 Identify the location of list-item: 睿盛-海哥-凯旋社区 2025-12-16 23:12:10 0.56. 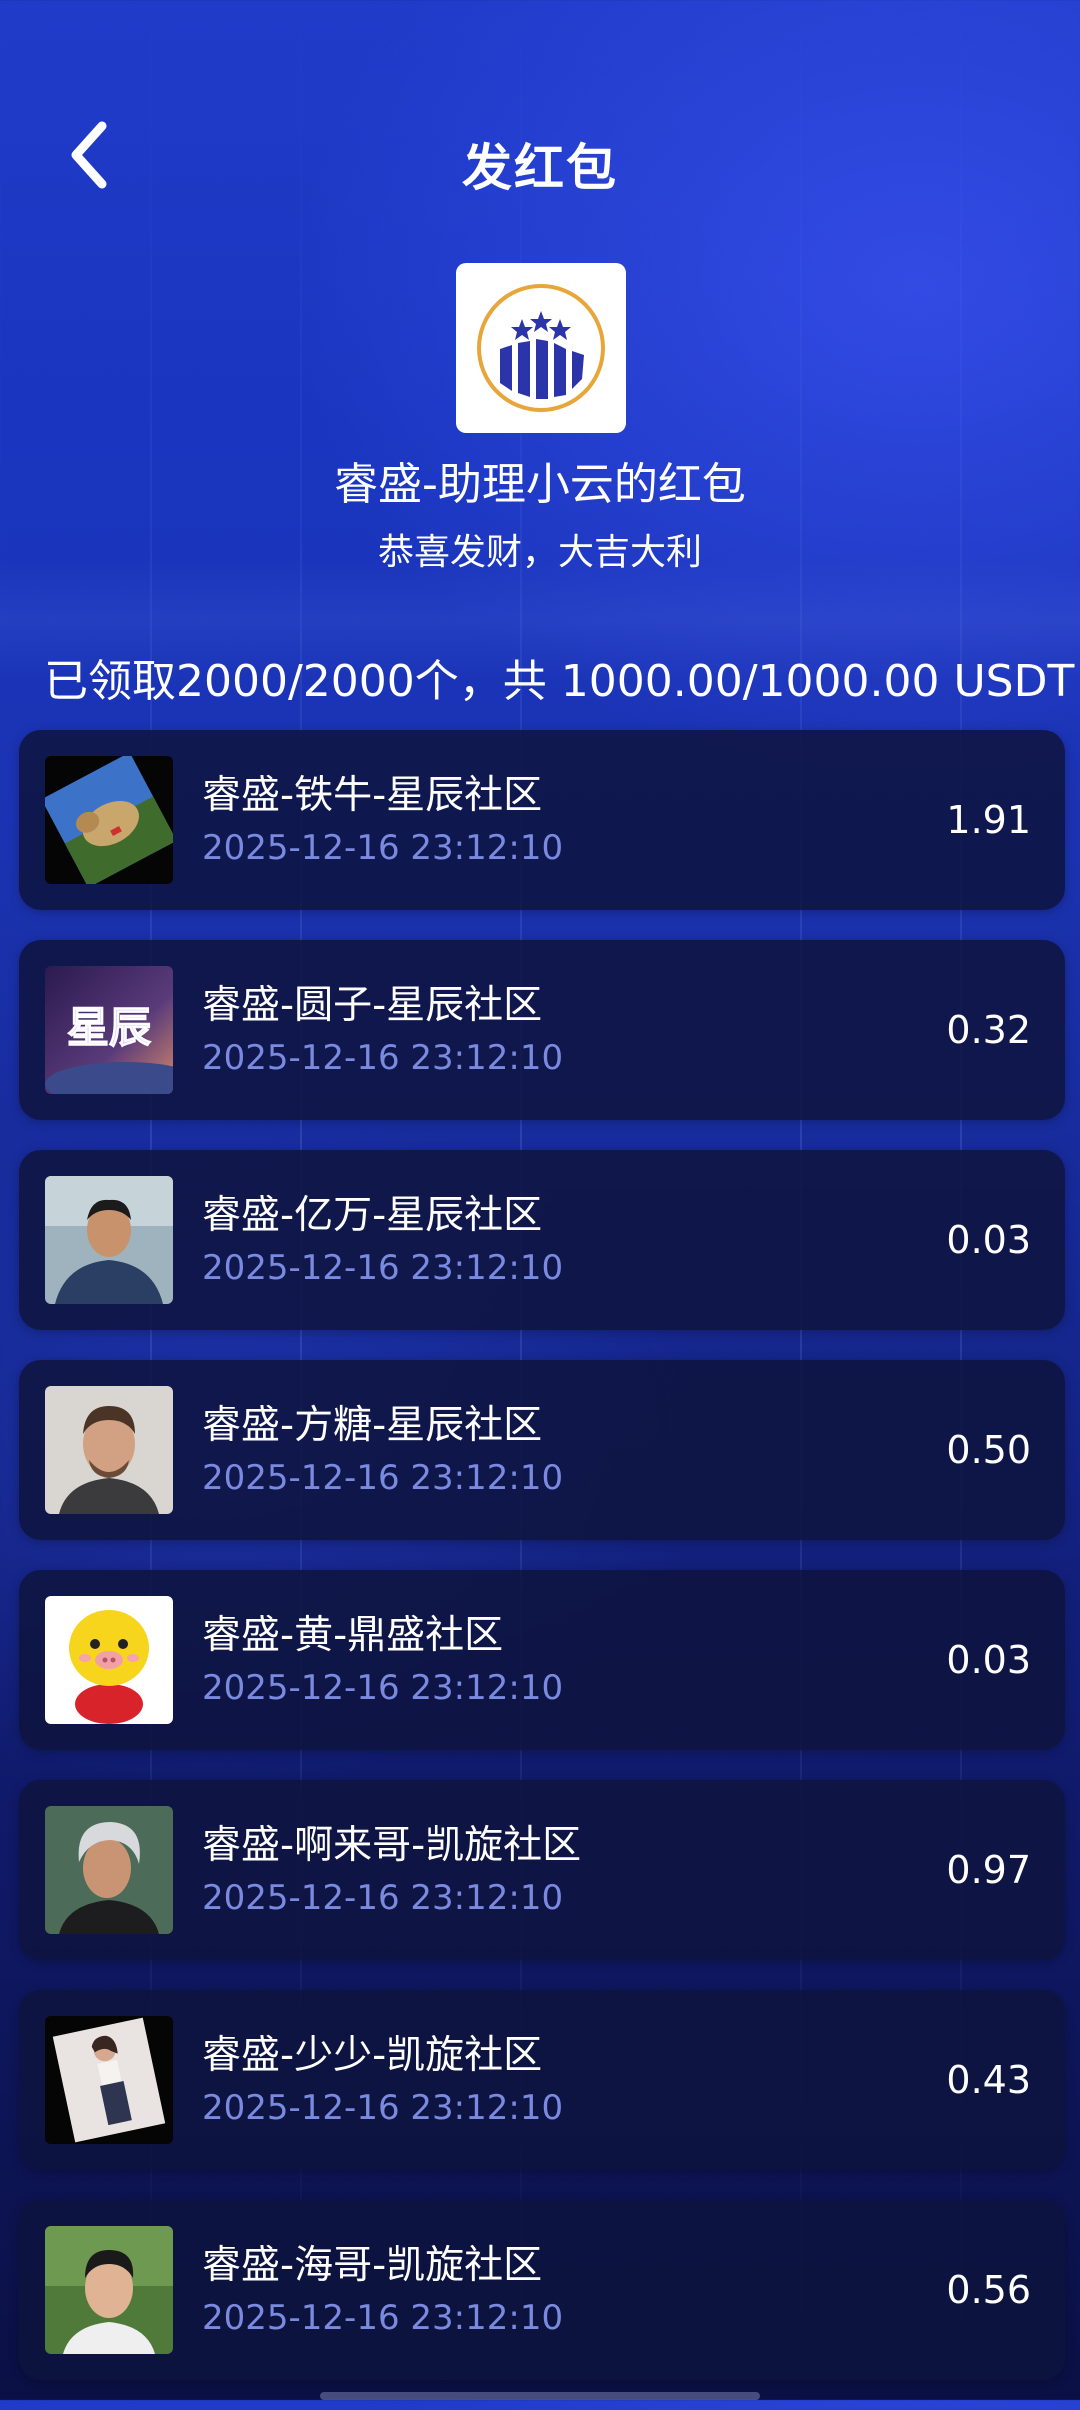
(542, 2290).